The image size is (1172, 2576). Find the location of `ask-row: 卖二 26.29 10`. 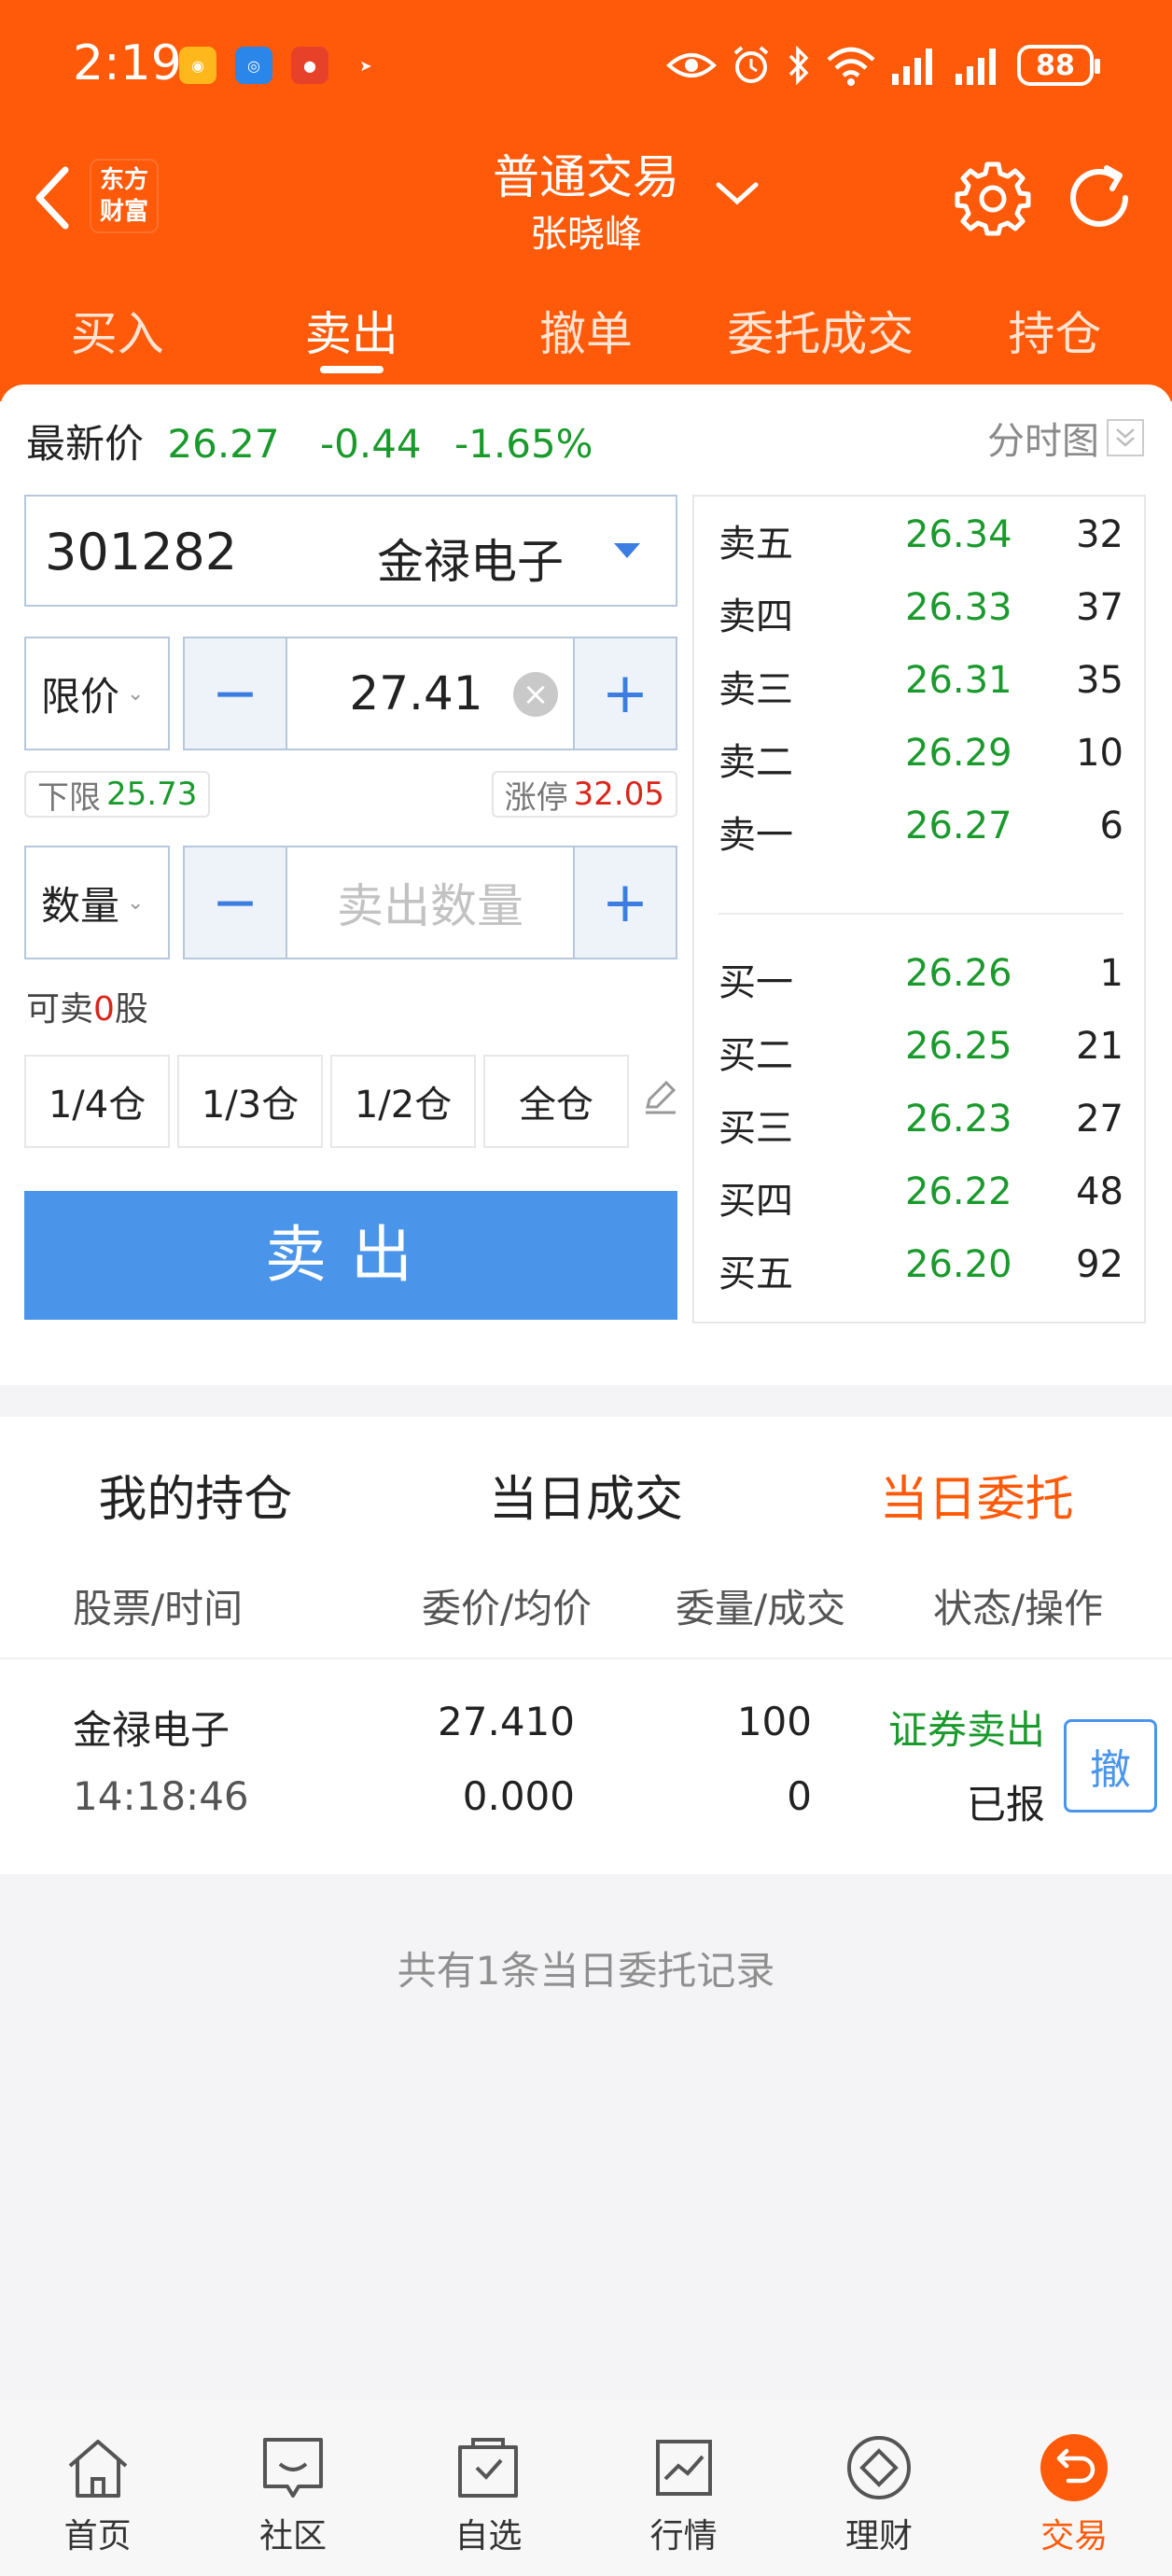

ask-row: 卖二 26.29 10 is located at coordinates (919, 751).